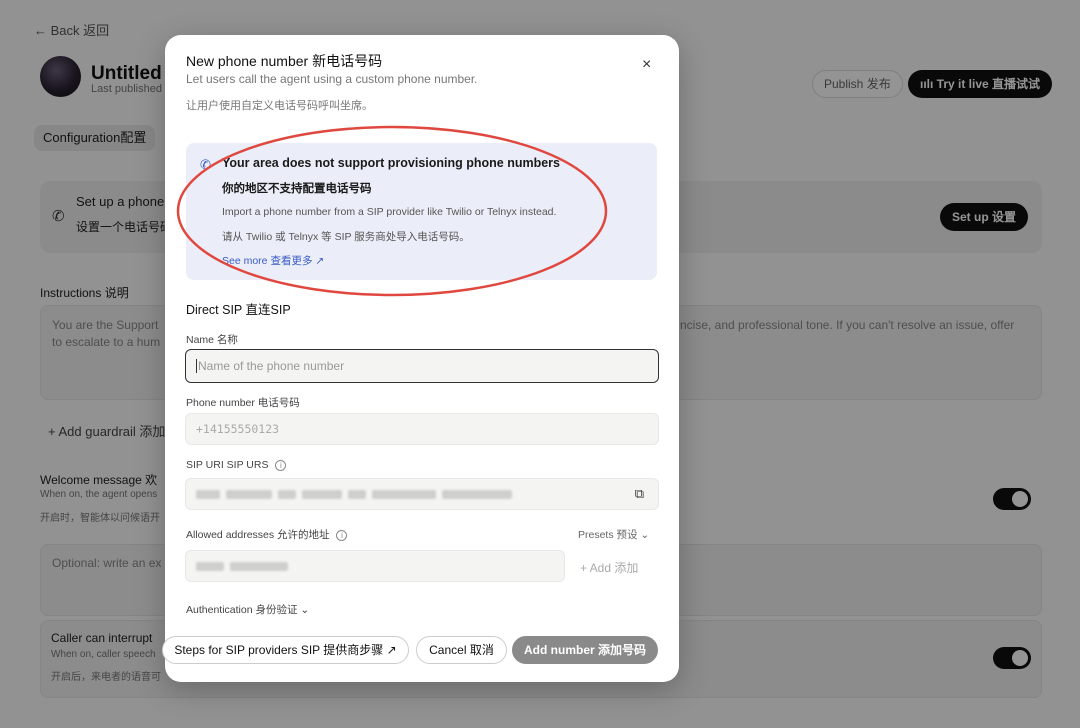 The height and width of the screenshot is (728, 1080). I want to click on allowed-addresses-label-text: Allowed addresses 允许的地址, so click(258, 535).